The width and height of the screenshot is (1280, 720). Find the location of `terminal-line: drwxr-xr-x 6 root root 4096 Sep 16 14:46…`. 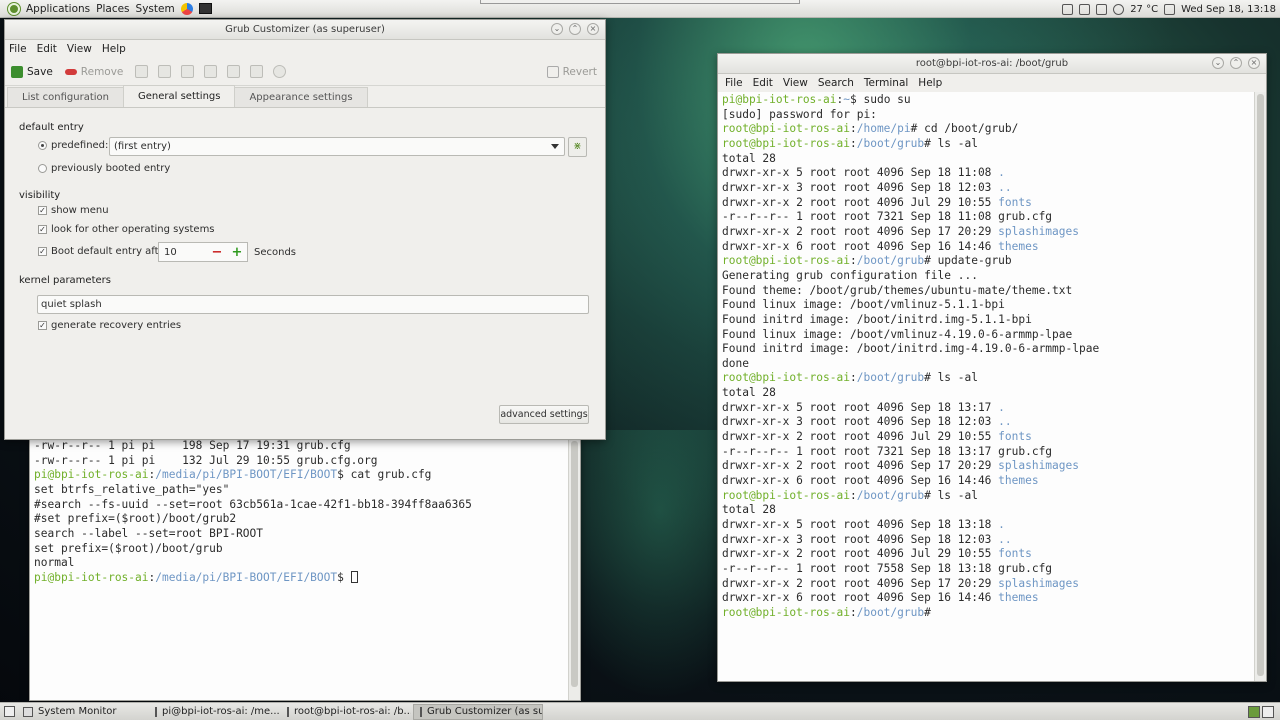

terminal-line: drwxr-xr-x 6 root root 4096 Sep 16 14:46… is located at coordinates (988, 598).